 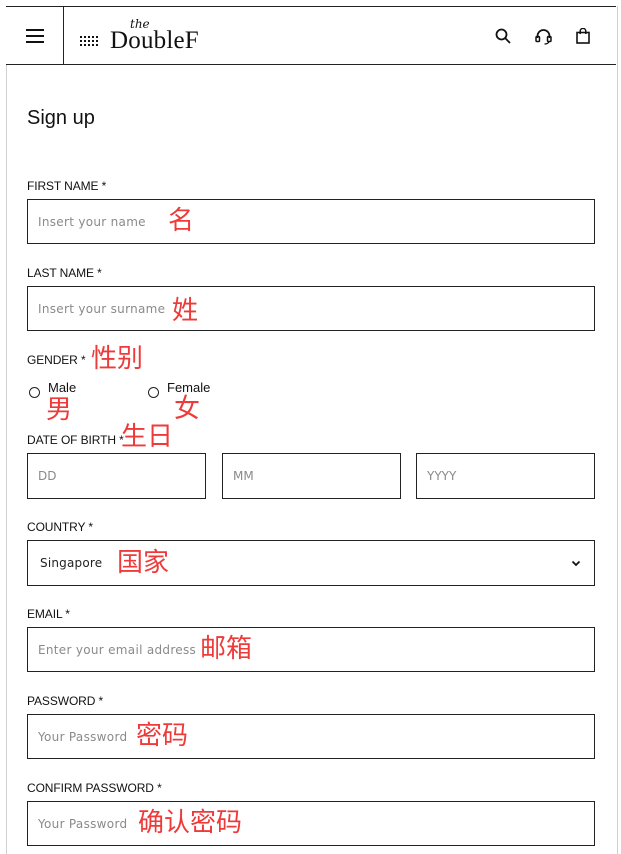 I want to click on logo-dots-icon, so click(x=89, y=41).